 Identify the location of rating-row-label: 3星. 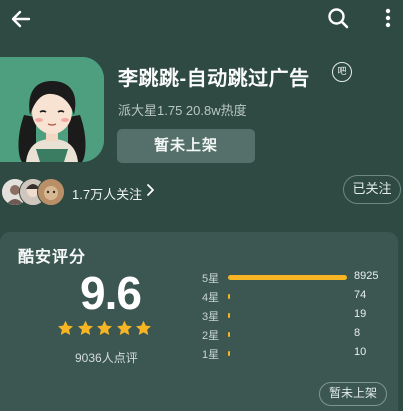
(211, 317).